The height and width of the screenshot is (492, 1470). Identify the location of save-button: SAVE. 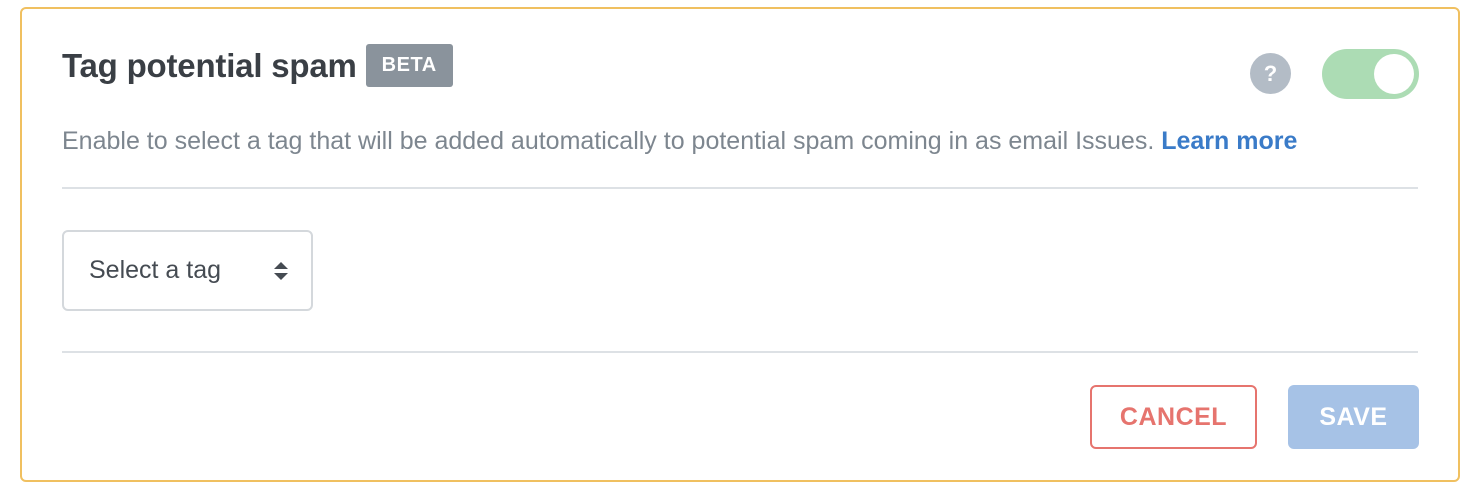
(1353, 417).